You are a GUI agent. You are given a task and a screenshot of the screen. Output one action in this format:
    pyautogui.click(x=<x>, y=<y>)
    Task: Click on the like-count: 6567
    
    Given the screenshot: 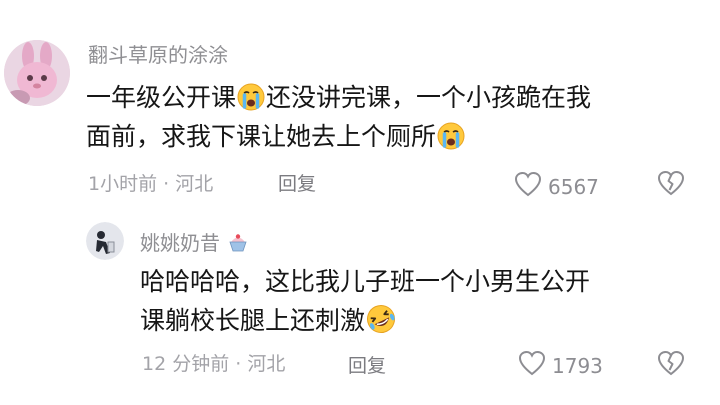 What is the action you would take?
    pyautogui.click(x=573, y=186)
    